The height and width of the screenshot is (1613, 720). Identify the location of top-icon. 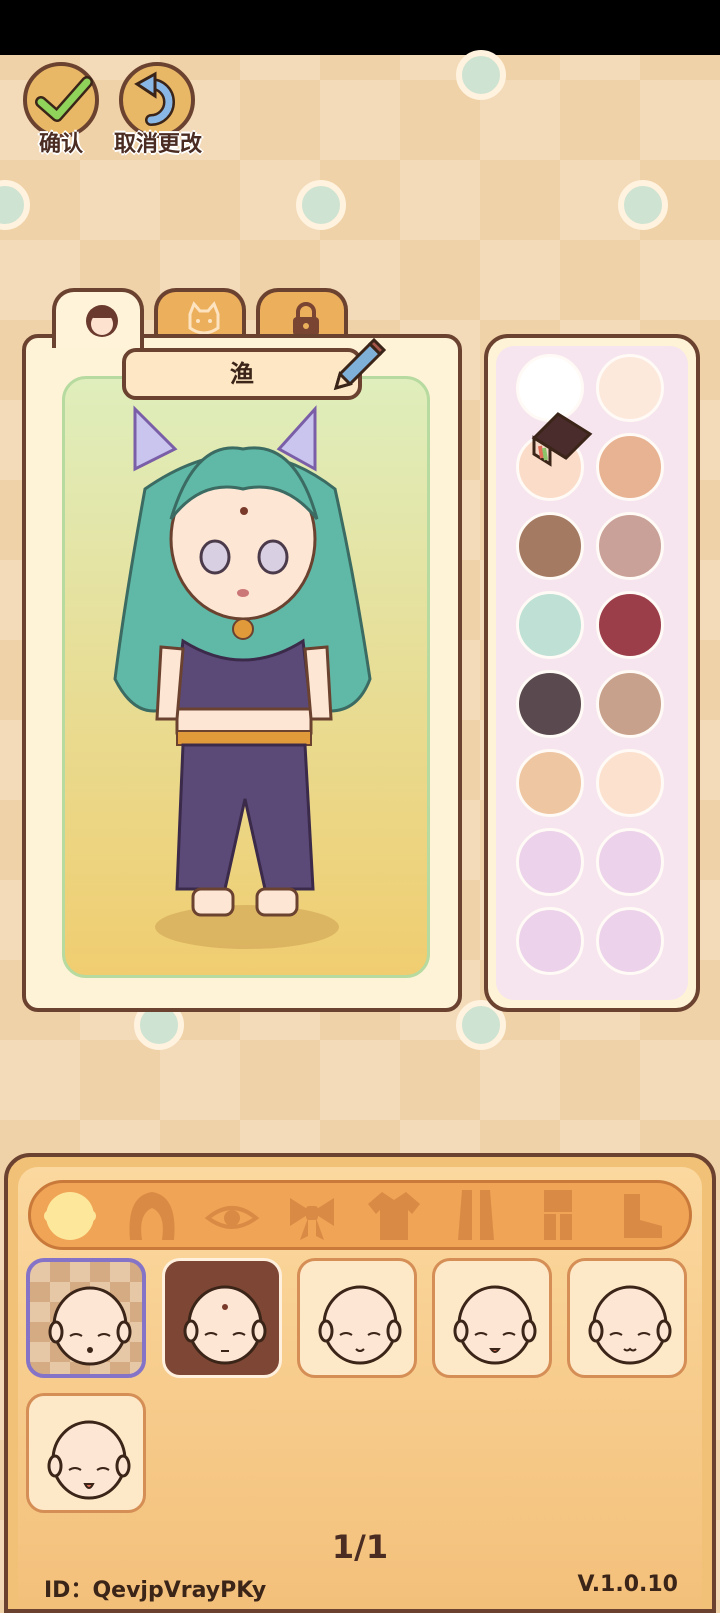
(394, 1216).